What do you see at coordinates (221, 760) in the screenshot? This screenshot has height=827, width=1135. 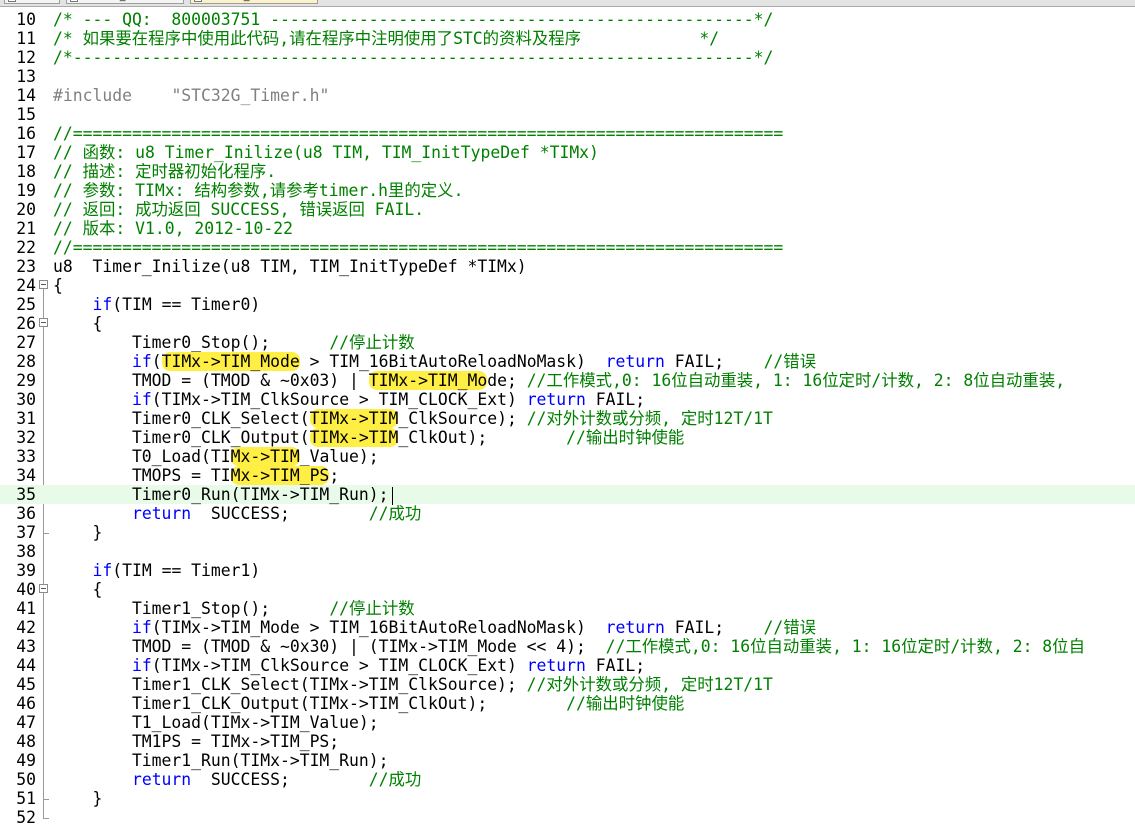 I see `code-token: Timer1_Run(TIMx->TIM_Run);` at bounding box center [221, 760].